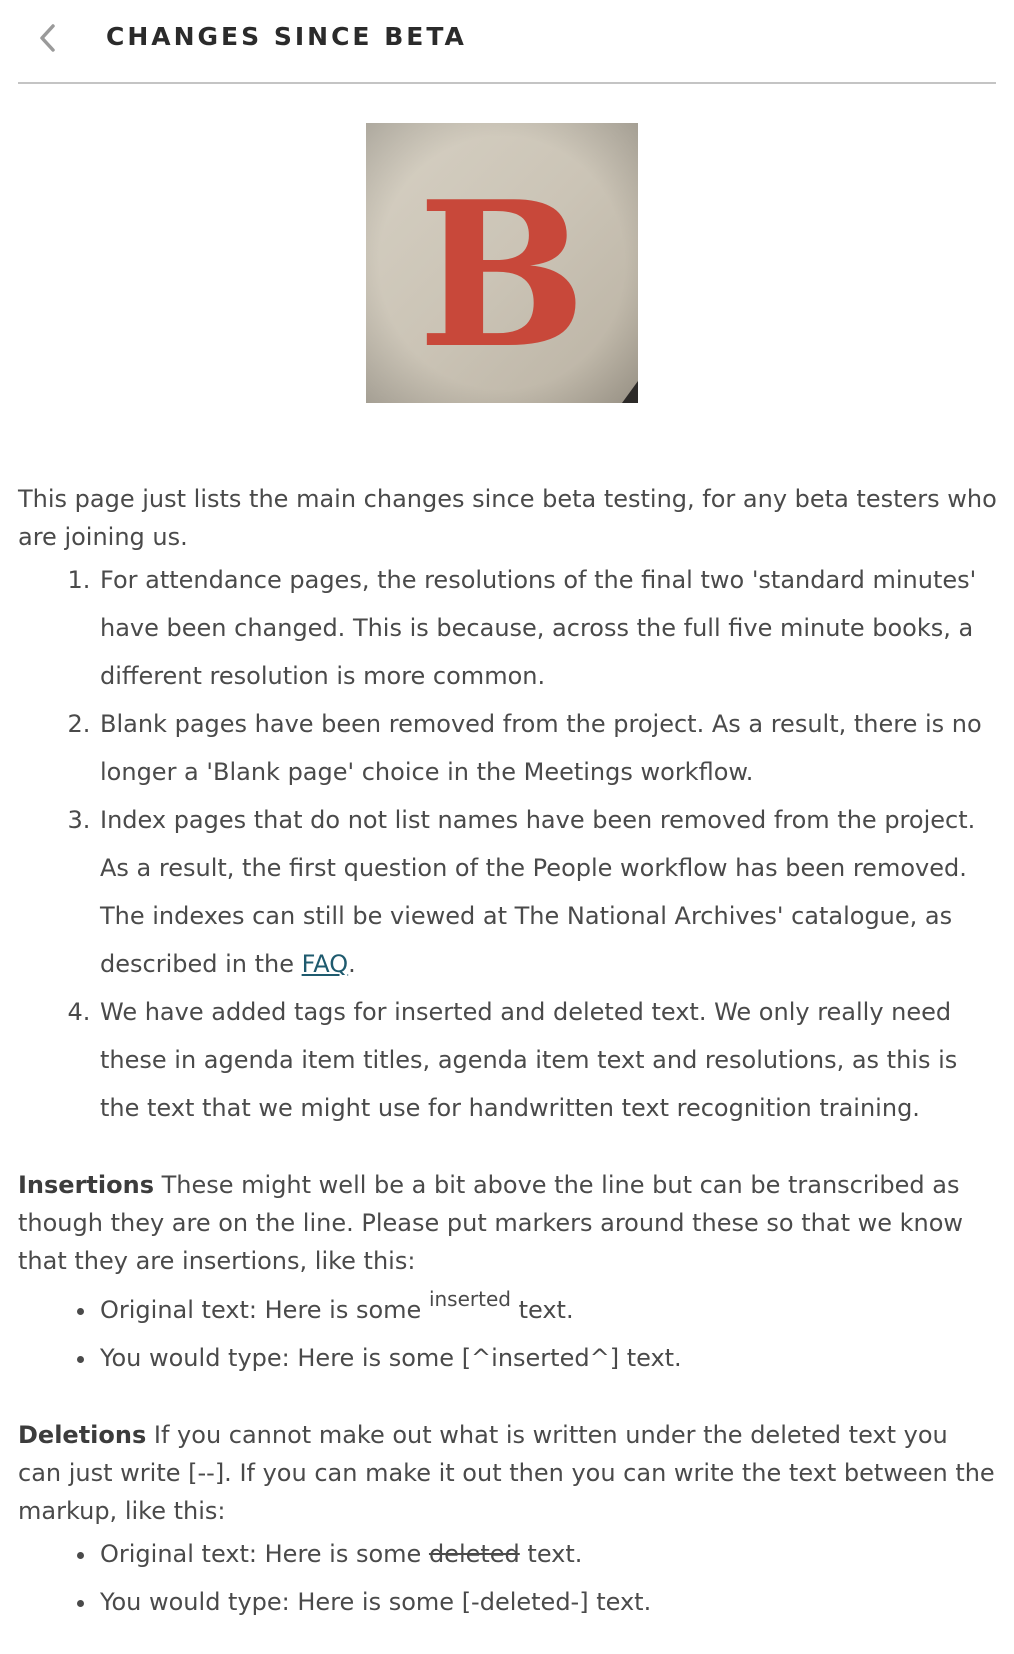 This screenshot has width=1014, height=1654. What do you see at coordinates (86, 1185) in the screenshot?
I see `insertions-heading: Insertions` at bounding box center [86, 1185].